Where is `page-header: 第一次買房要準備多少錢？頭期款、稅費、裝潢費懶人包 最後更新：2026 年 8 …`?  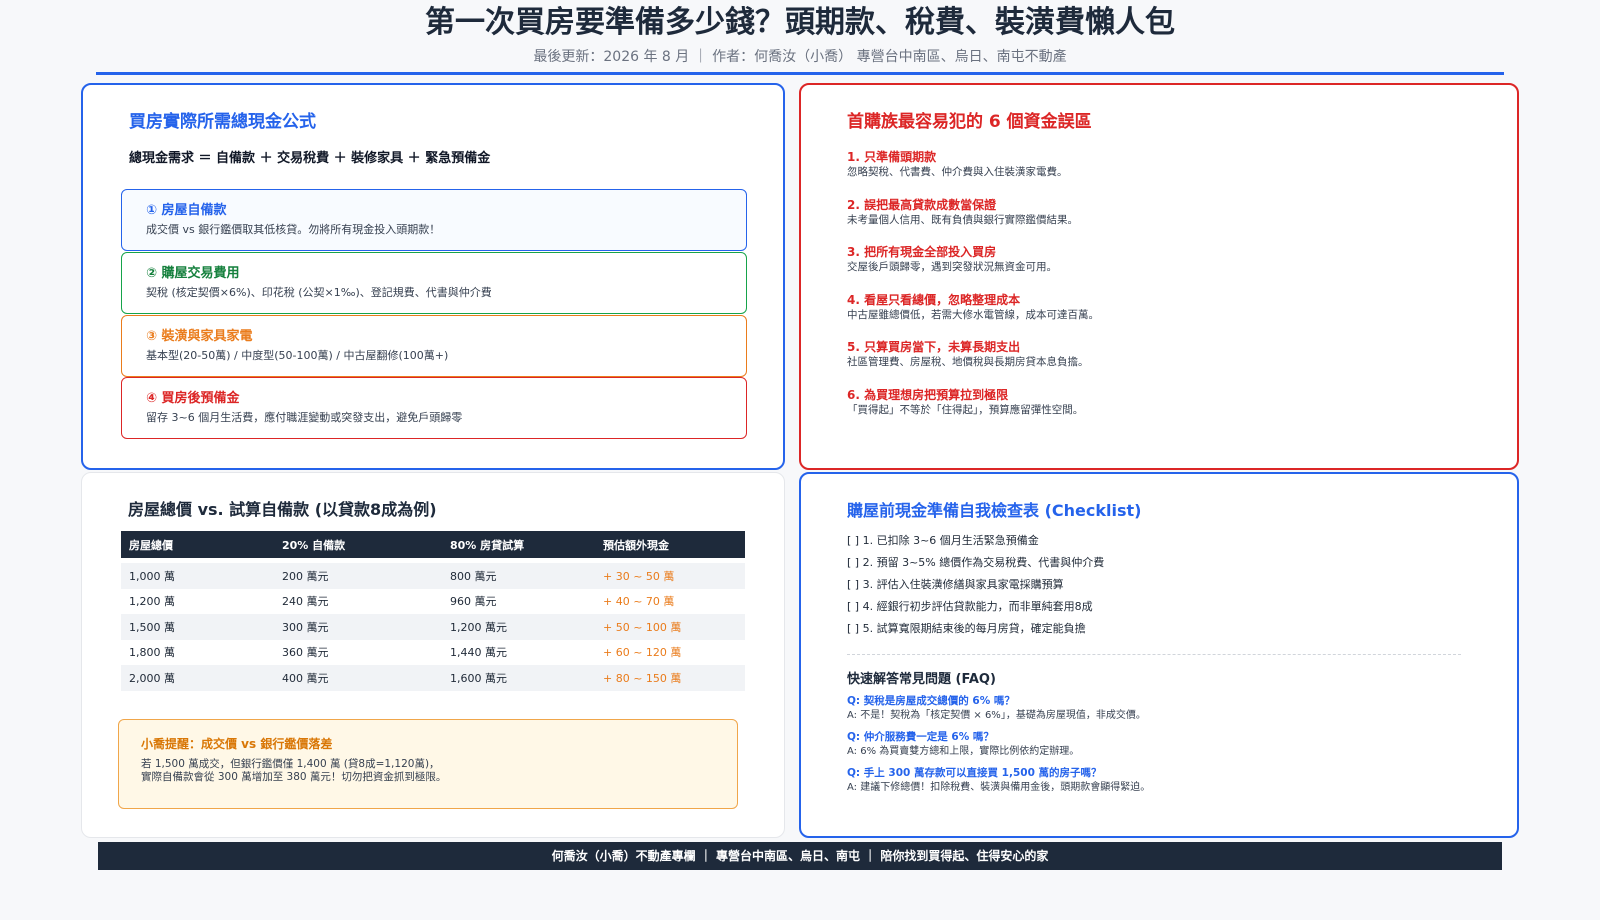
page-header: 第一次買房要準備多少錢？頭期款、稅費、裝潢費懶人包 最後更新：2026 年 8 … is located at coordinates (800, 33).